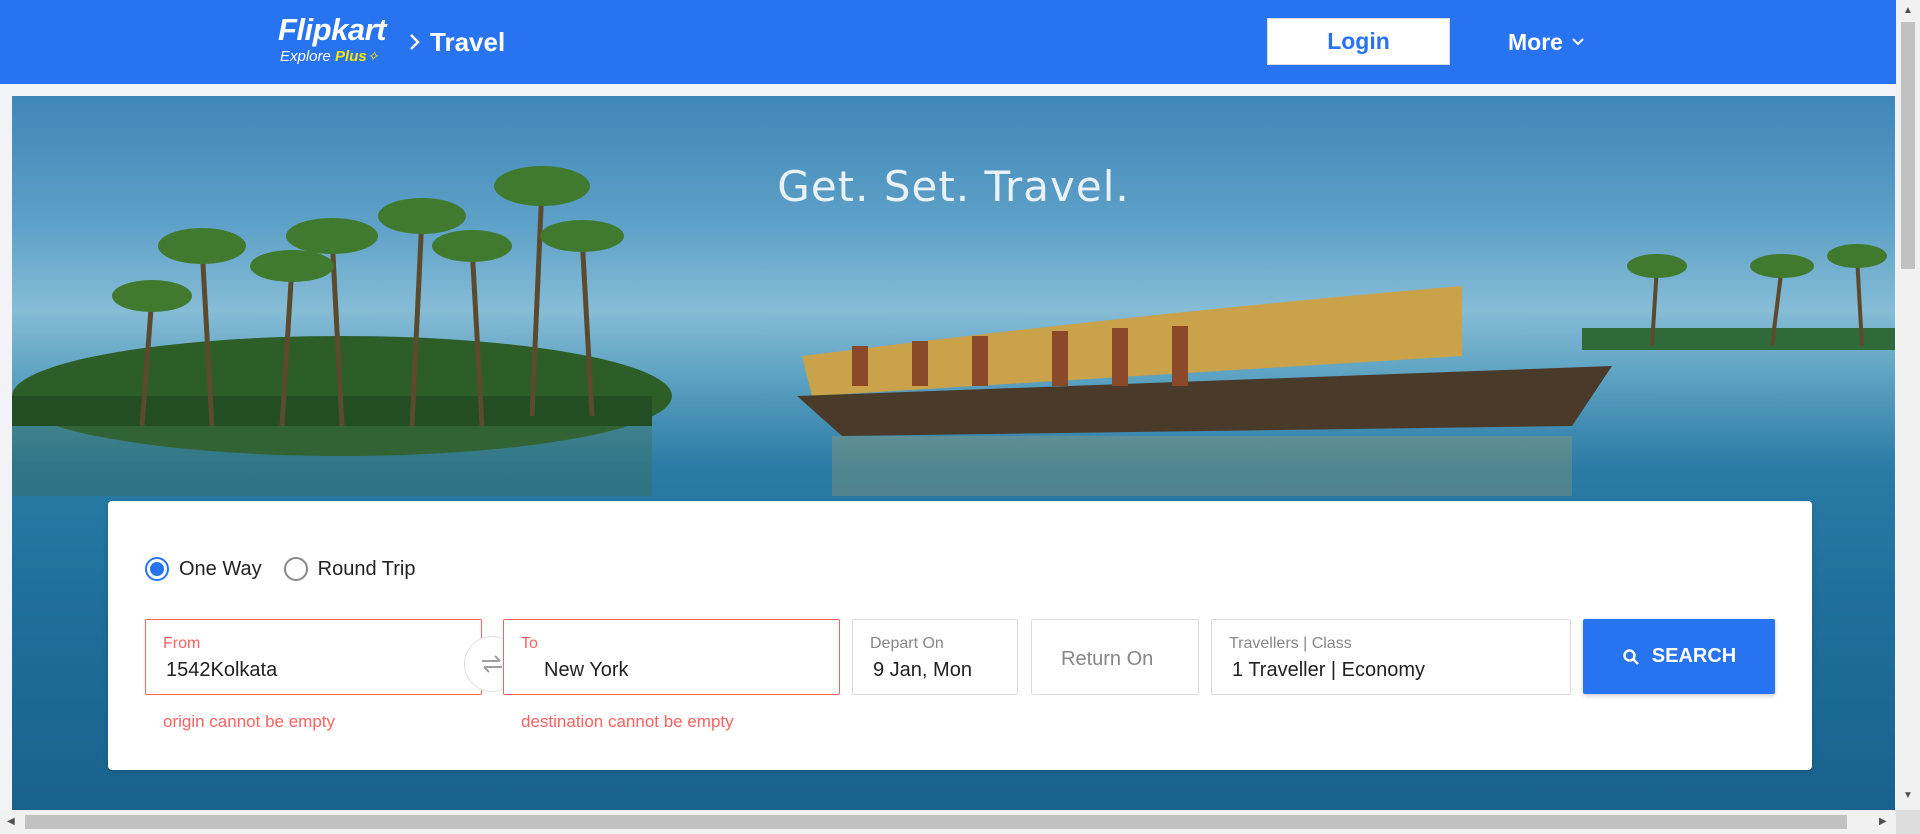  What do you see at coordinates (295, 569) in the screenshot?
I see `round-trip-radio` at bounding box center [295, 569].